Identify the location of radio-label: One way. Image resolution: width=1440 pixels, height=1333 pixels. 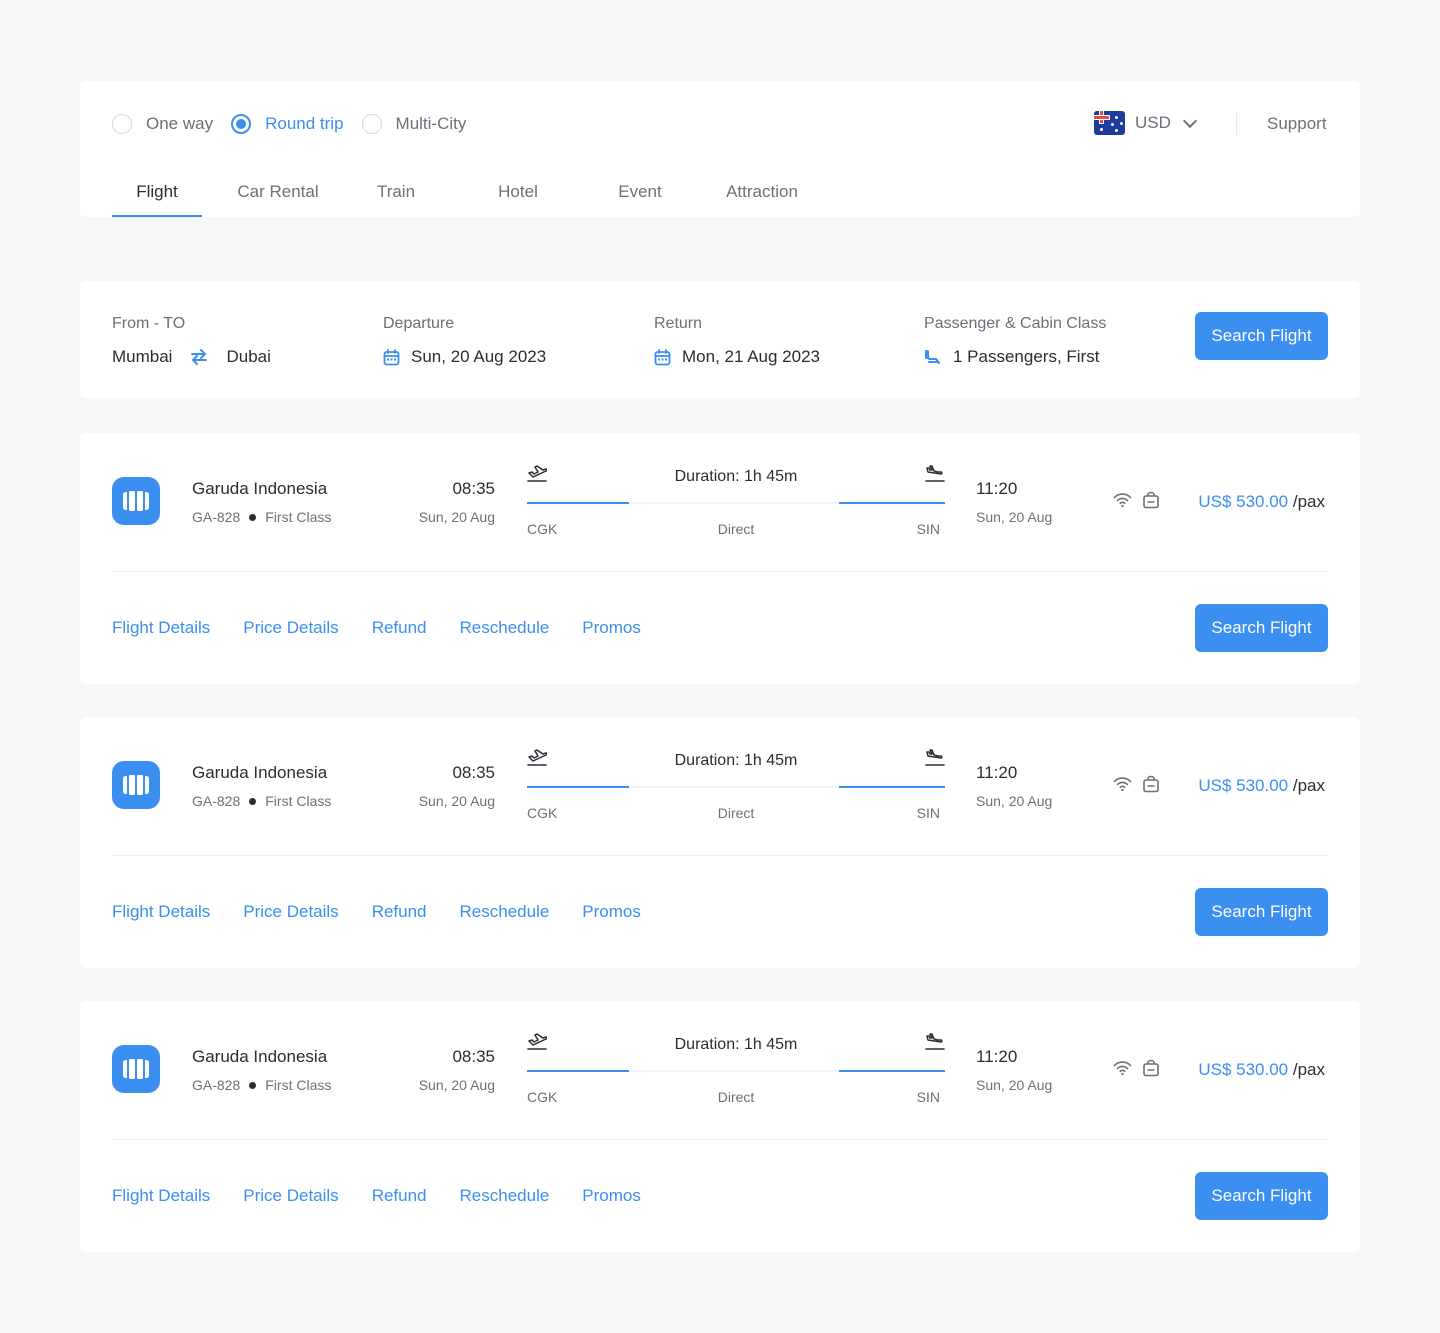
(180, 123).